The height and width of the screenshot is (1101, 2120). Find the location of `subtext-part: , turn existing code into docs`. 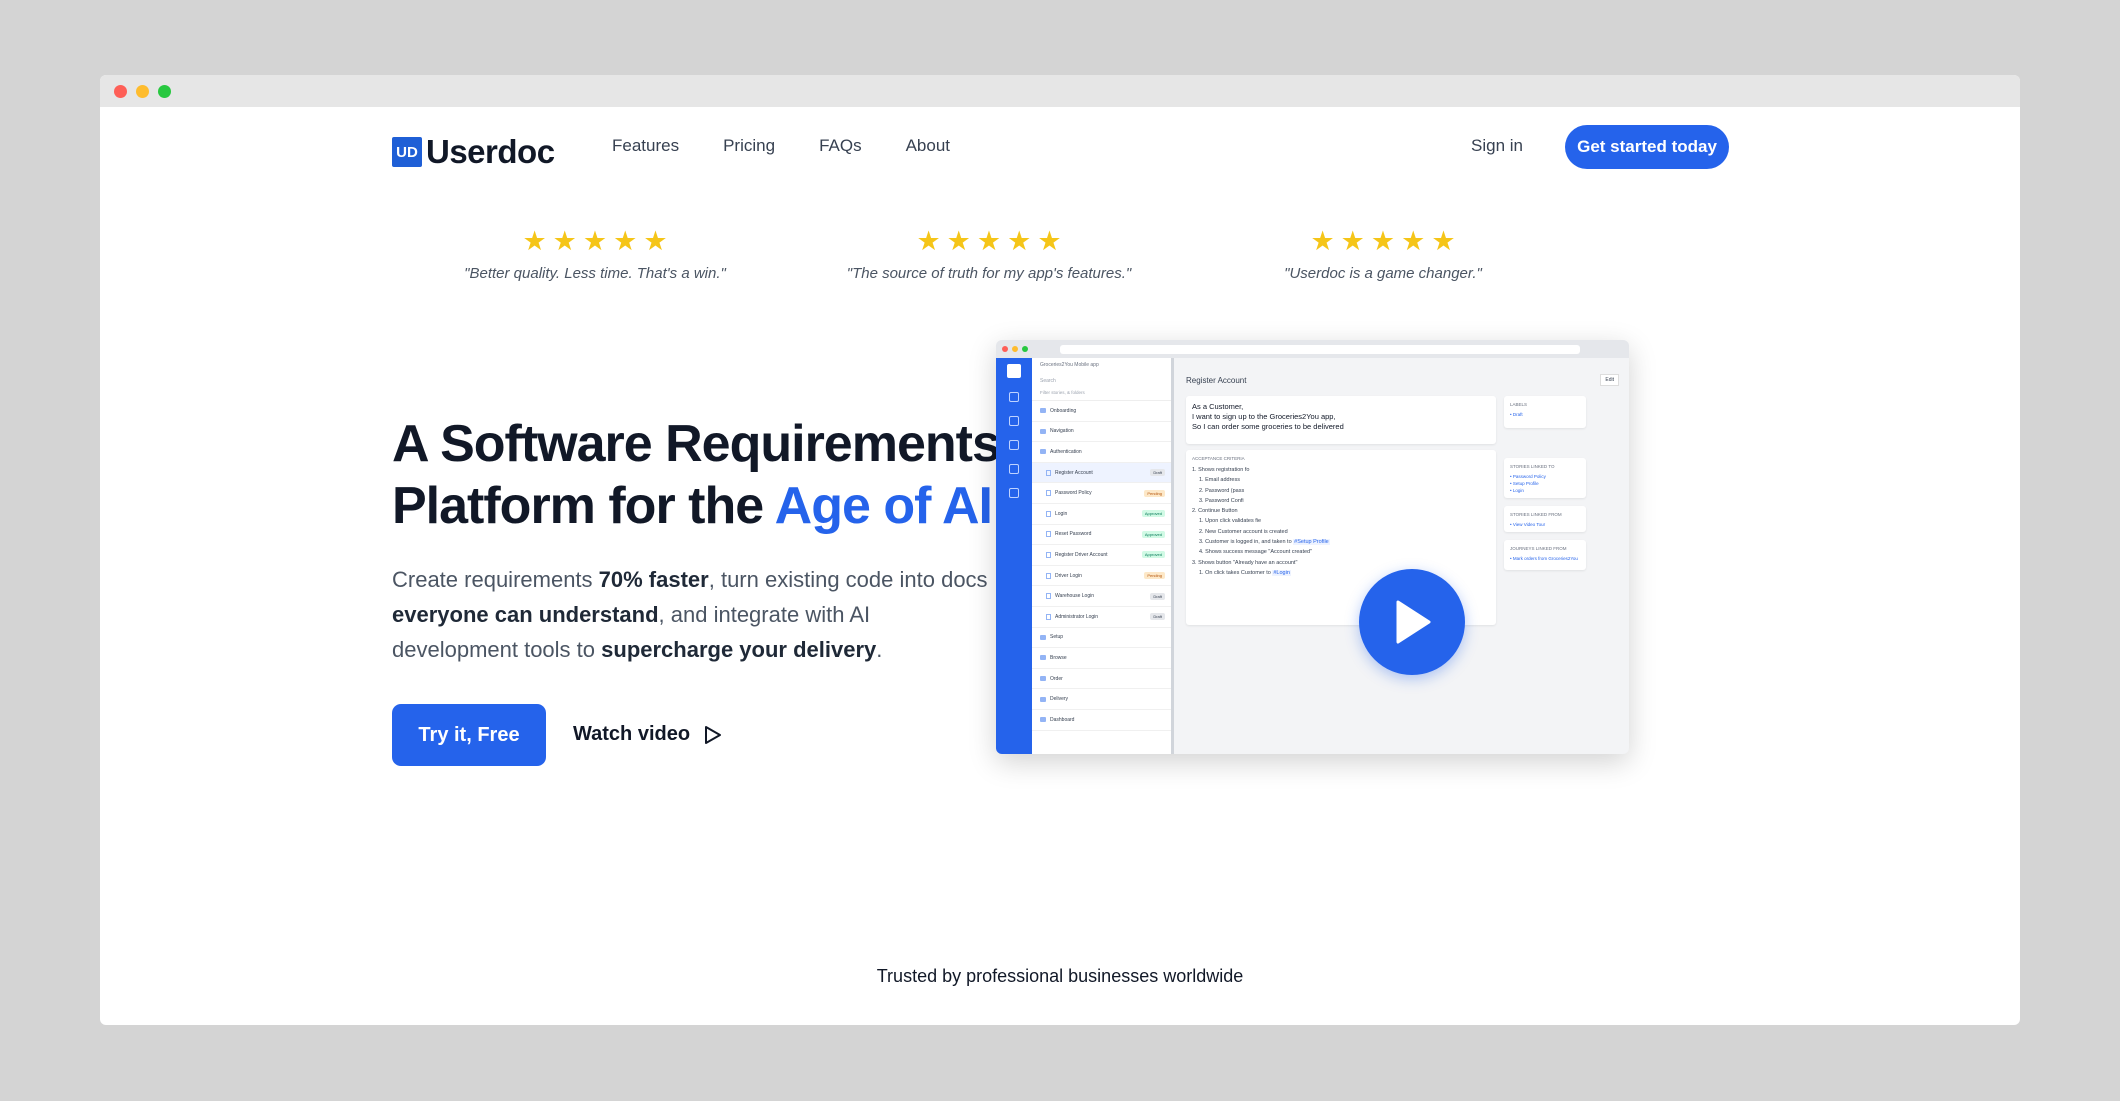

subtext-part: , turn existing code into docs is located at coordinates (848, 579).